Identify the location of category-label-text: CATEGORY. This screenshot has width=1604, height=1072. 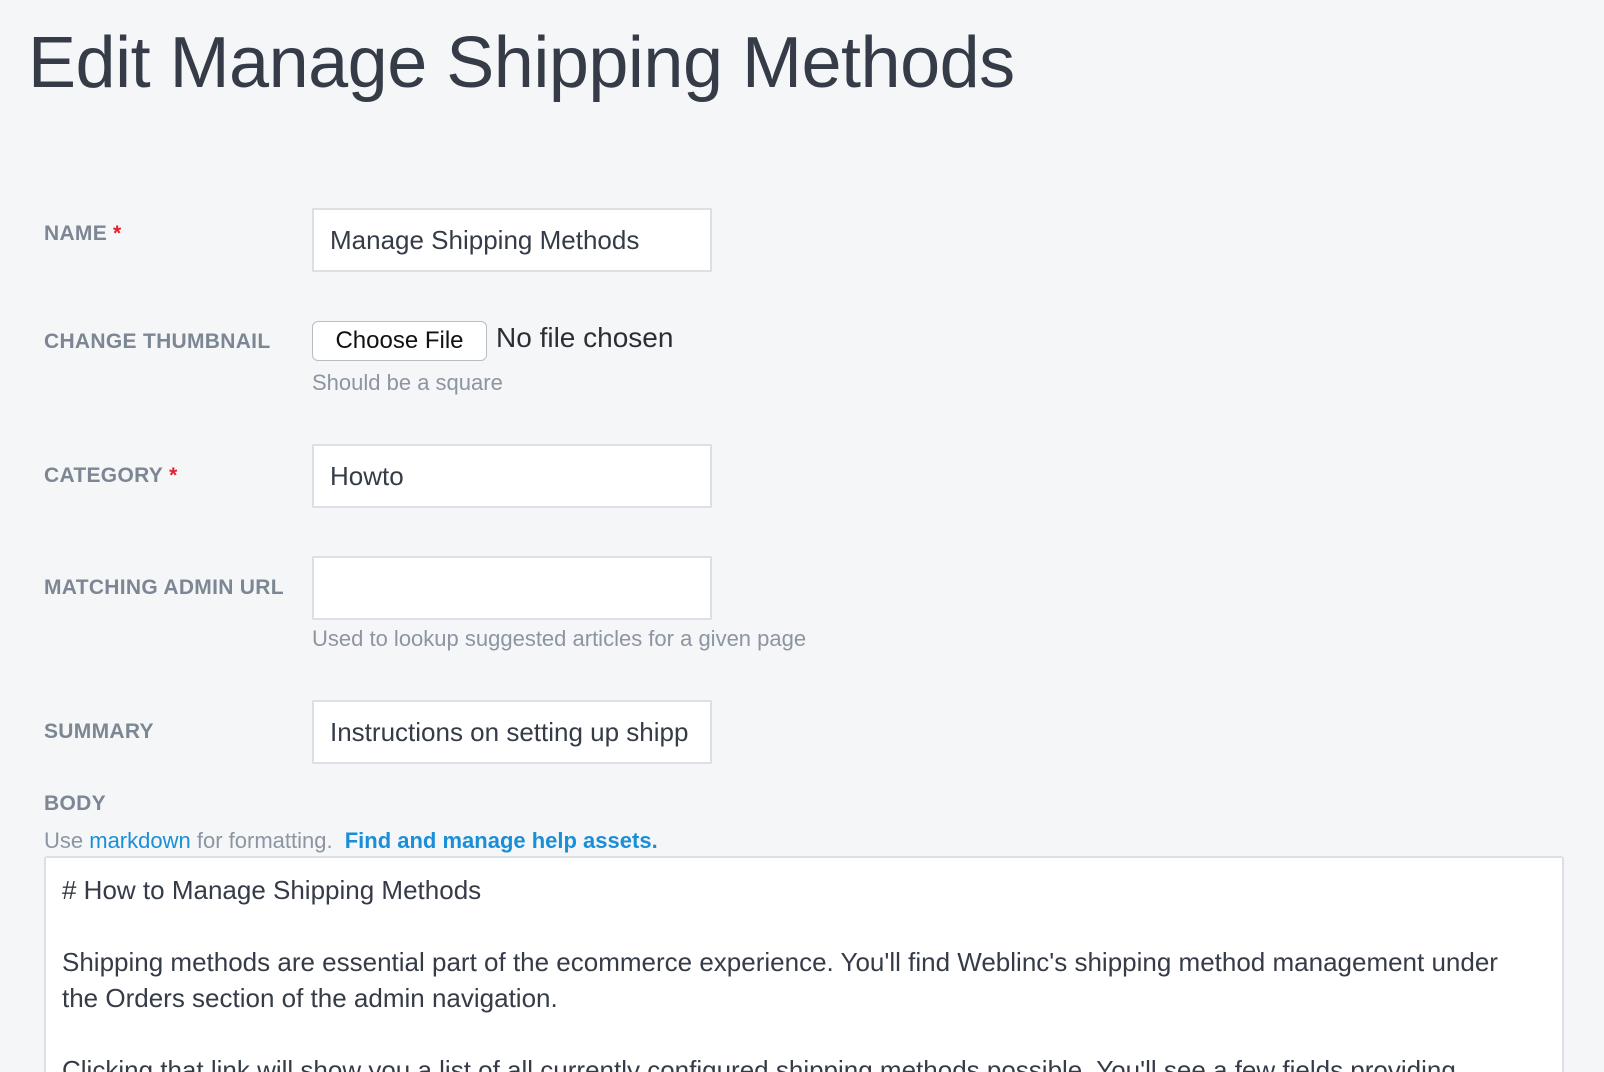
(104, 475).